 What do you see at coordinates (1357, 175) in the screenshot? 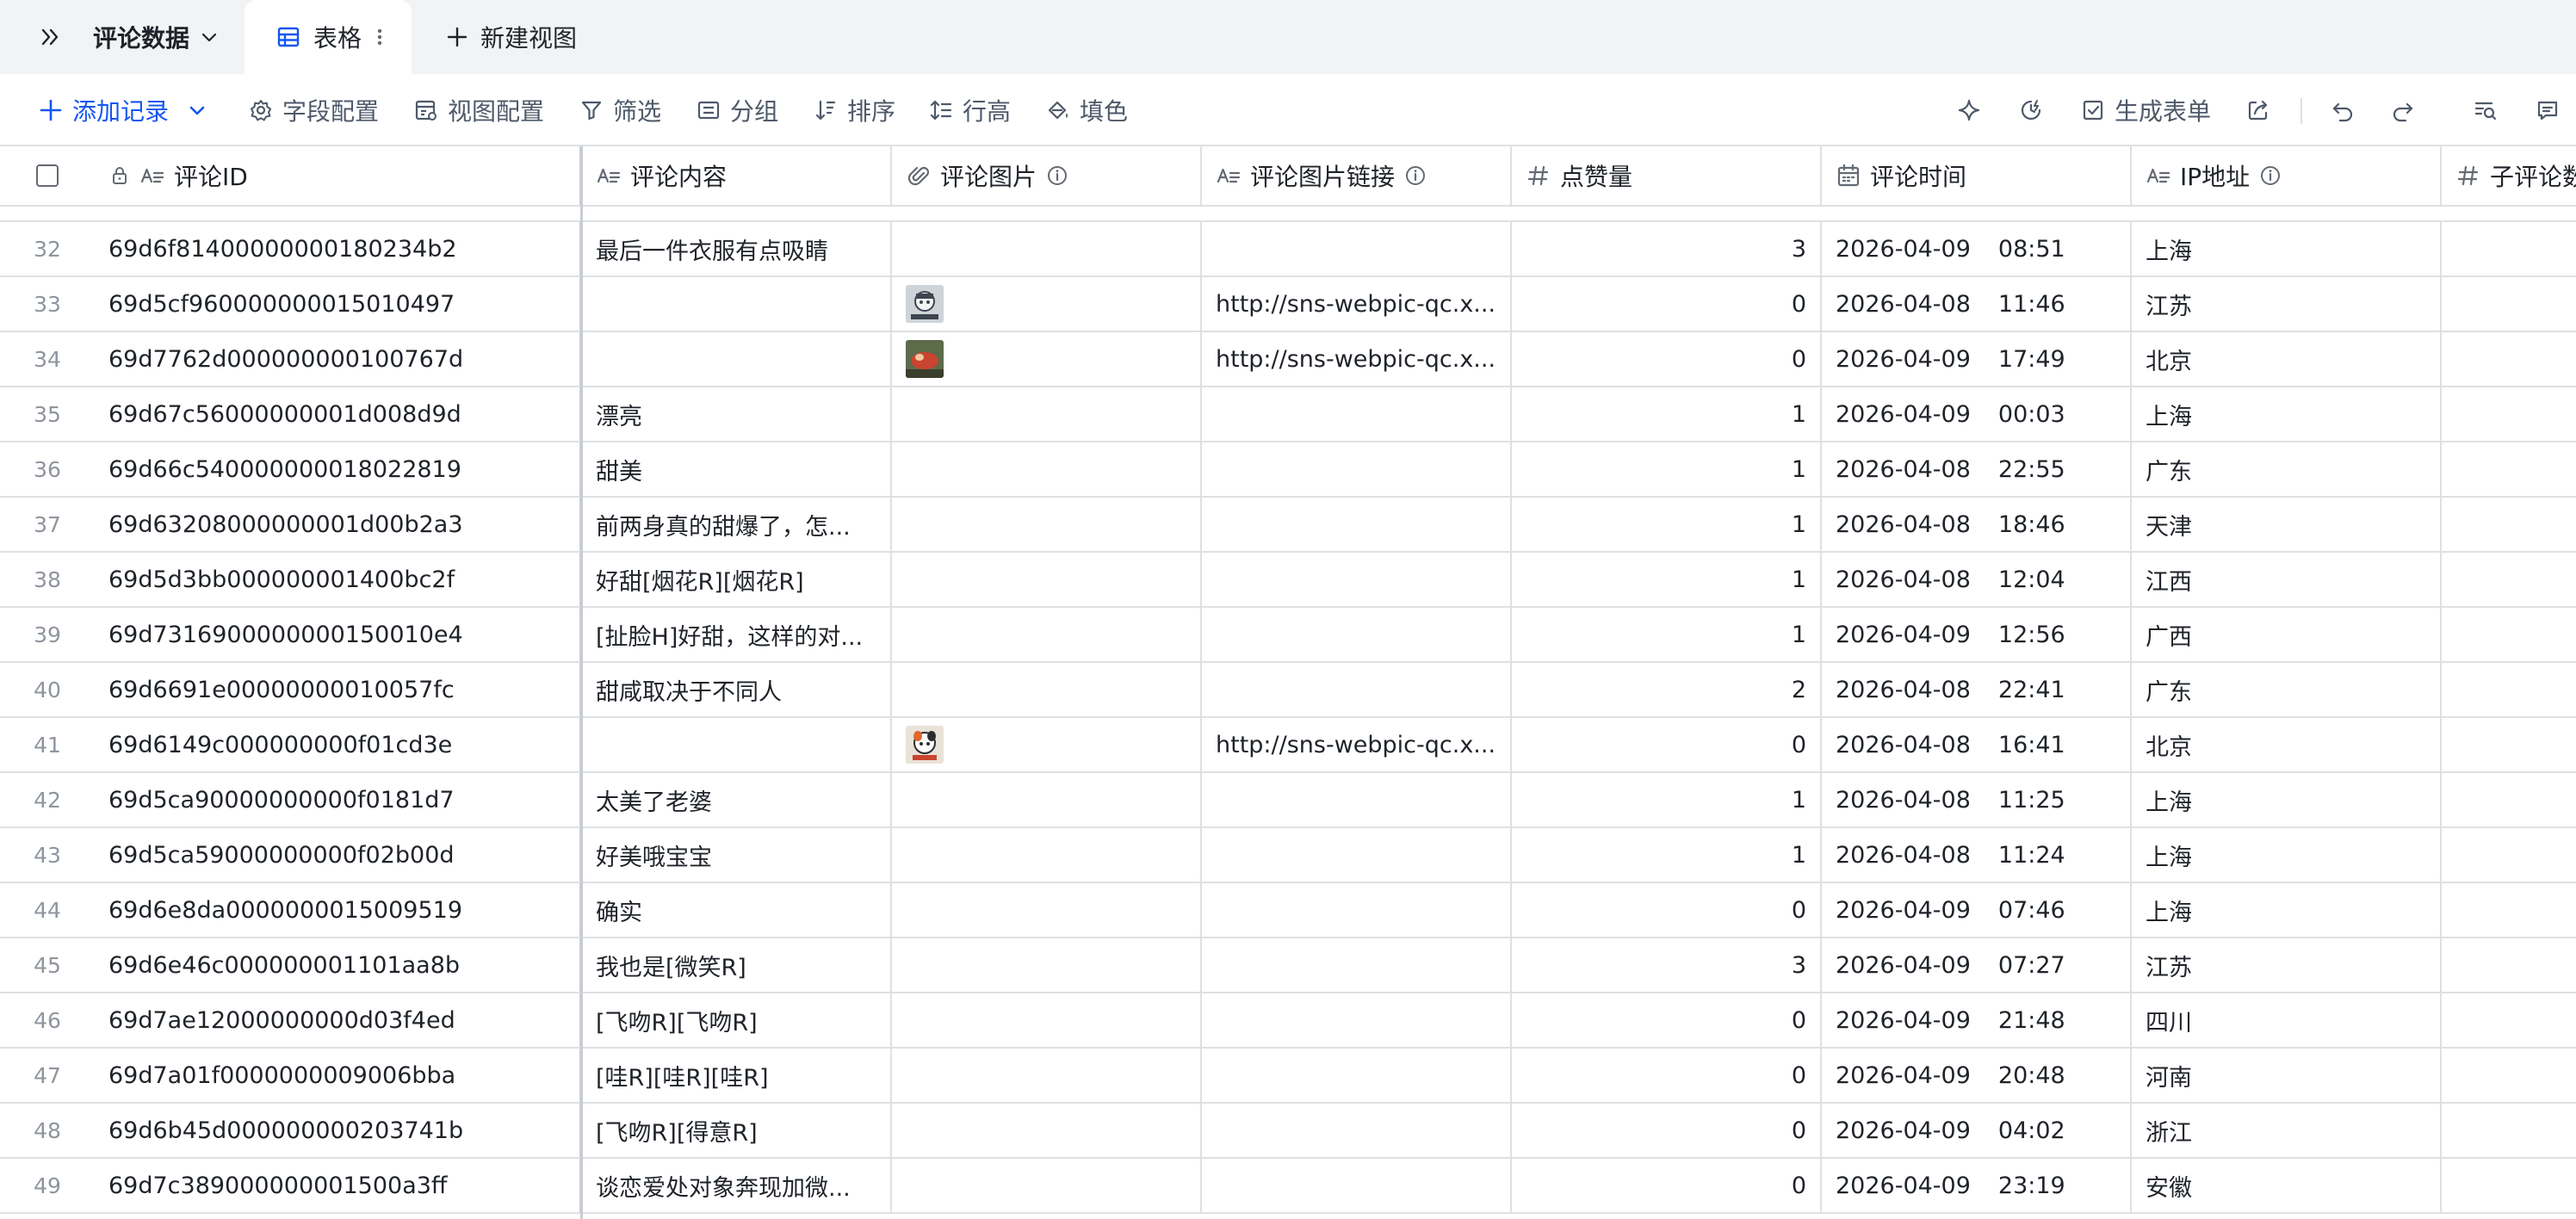
I see `column-header-image-link: 评论图片链接` at bounding box center [1357, 175].